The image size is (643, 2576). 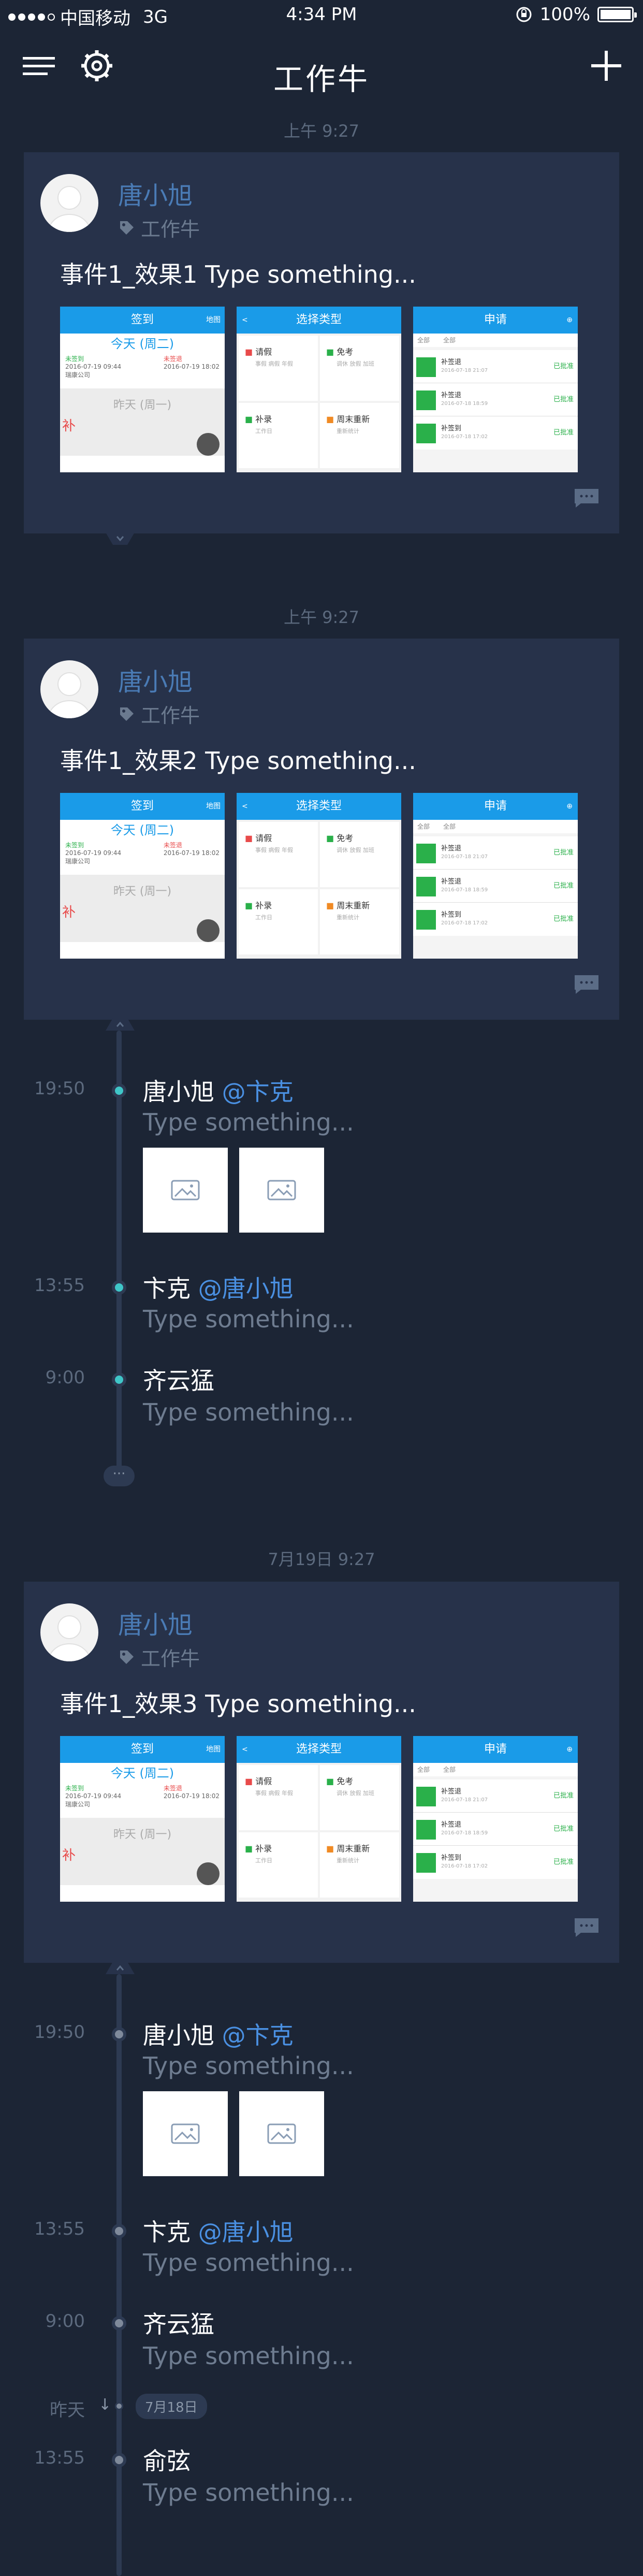 I want to click on entry-author: 俞弦, so click(x=167, y=2459).